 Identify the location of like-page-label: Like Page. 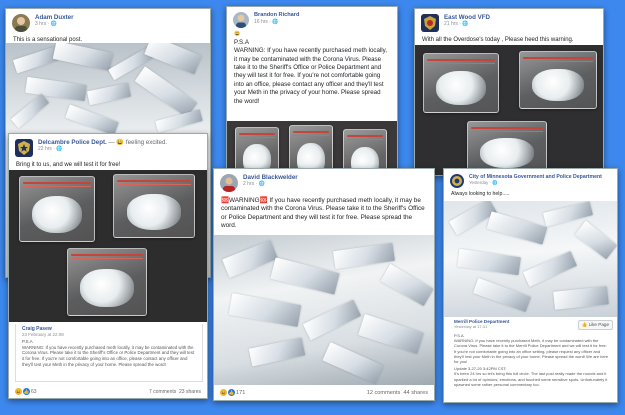
(598, 324).